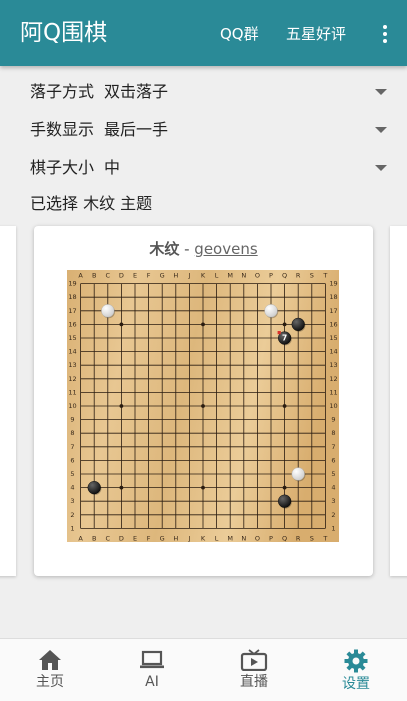 This screenshot has width=407, height=701. Describe the element at coordinates (225, 249) in the screenshot. I see `theme-author-link: geovens` at that location.